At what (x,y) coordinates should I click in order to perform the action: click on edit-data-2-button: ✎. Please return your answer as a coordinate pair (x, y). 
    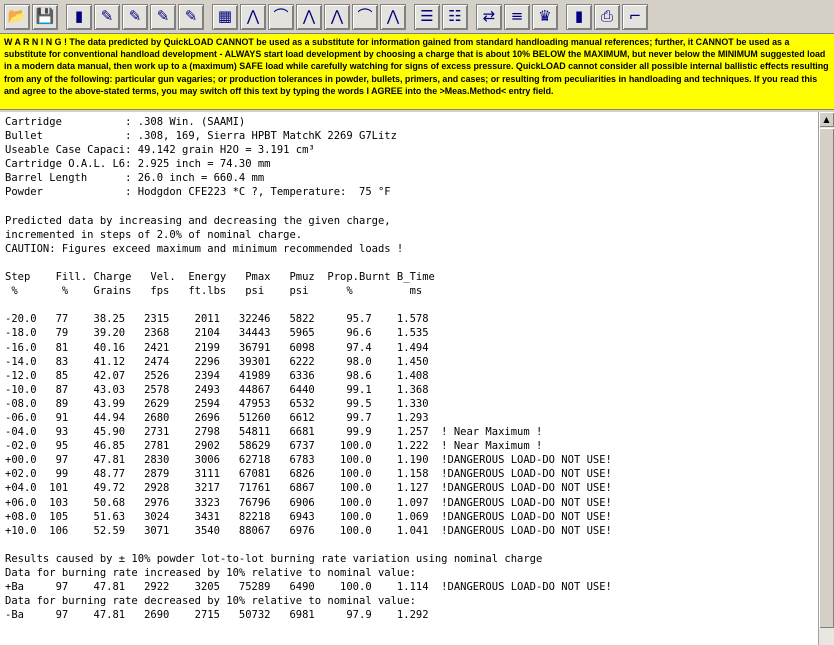
    Looking at the image, I should click on (191, 16).